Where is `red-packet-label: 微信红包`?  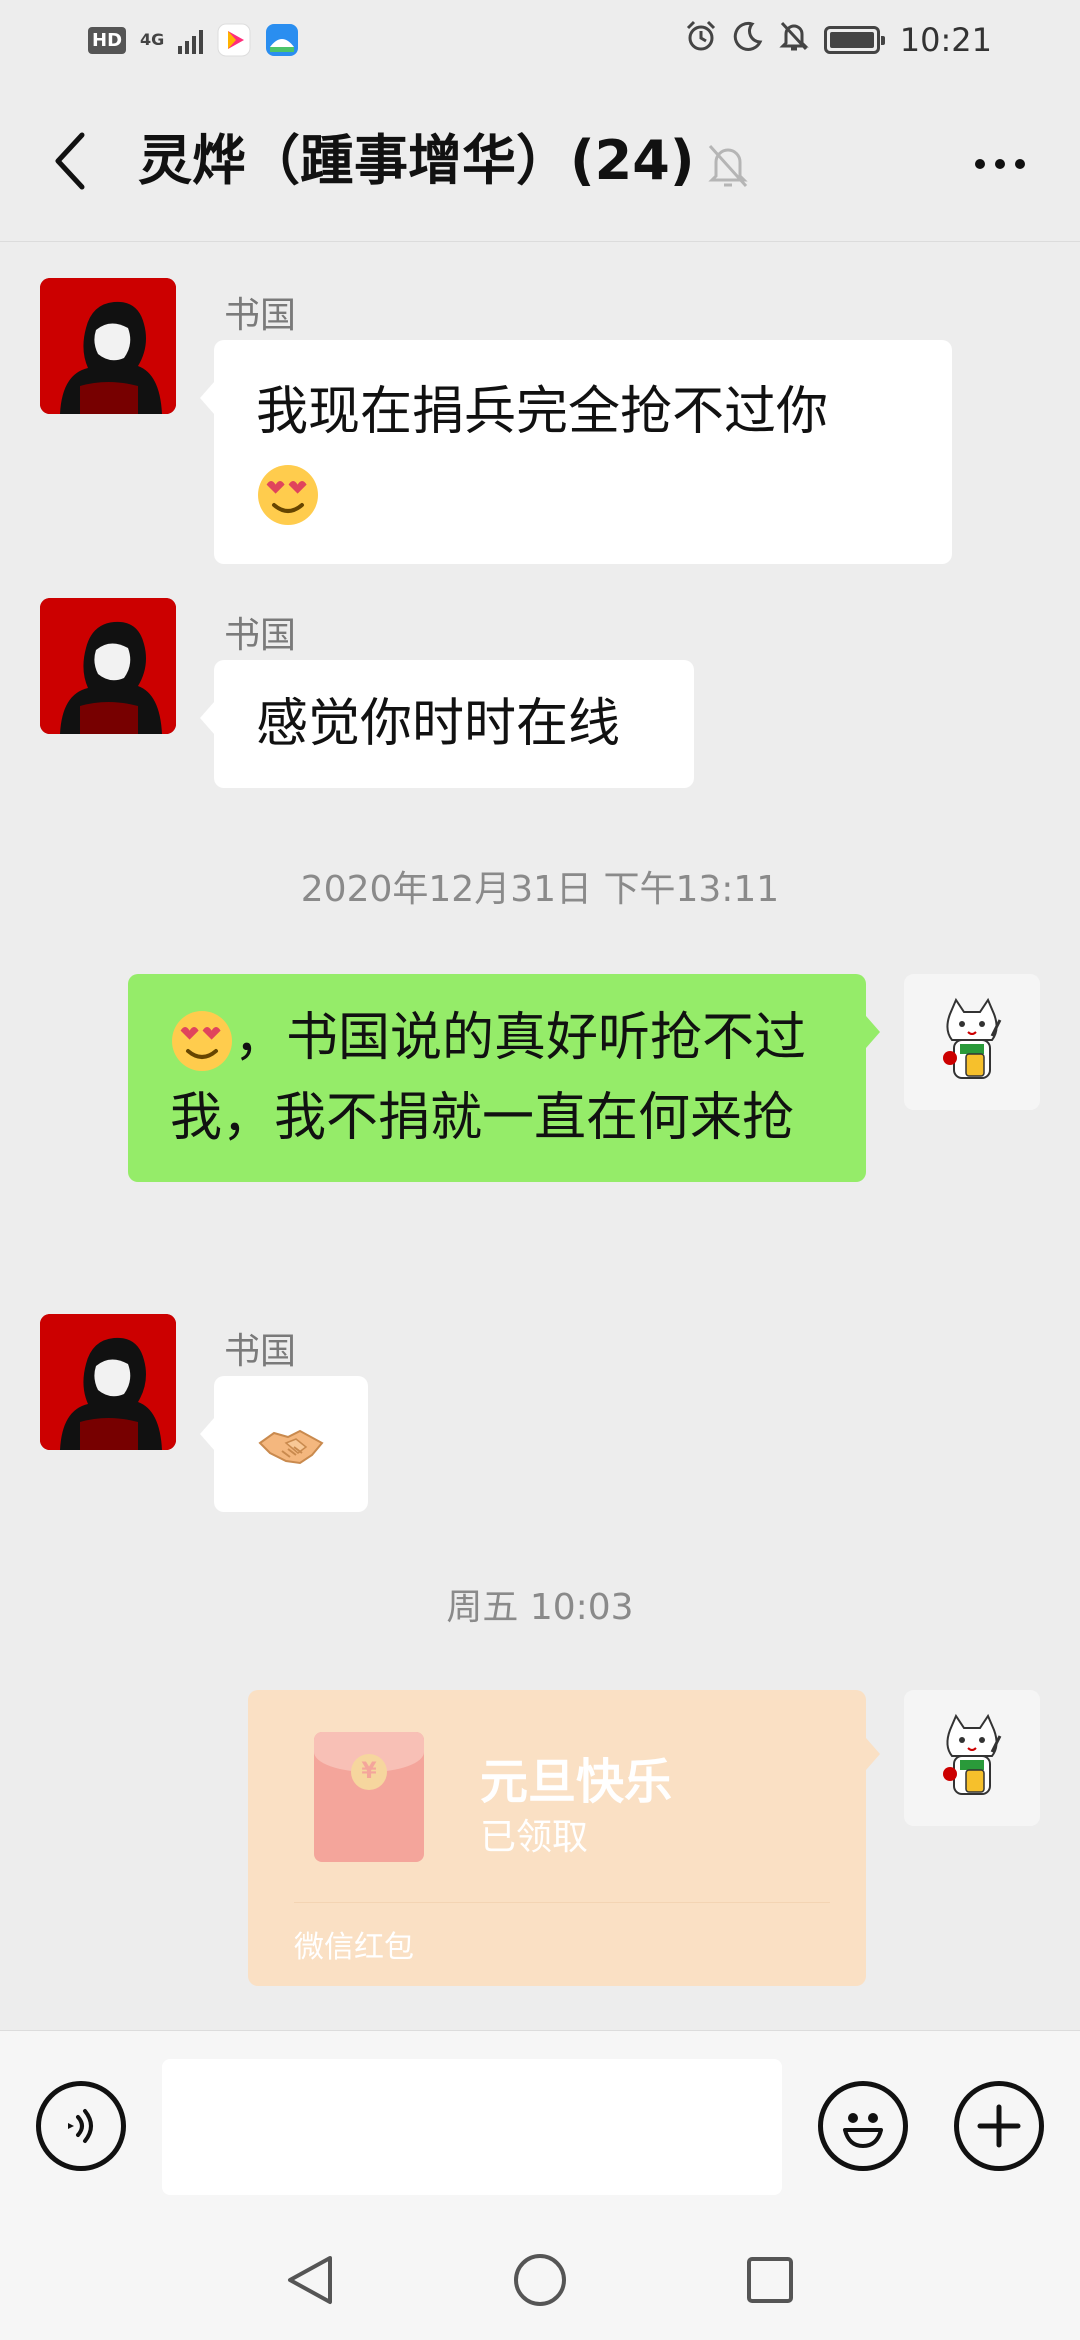 red-packet-label: 微信红包 is located at coordinates (354, 1947).